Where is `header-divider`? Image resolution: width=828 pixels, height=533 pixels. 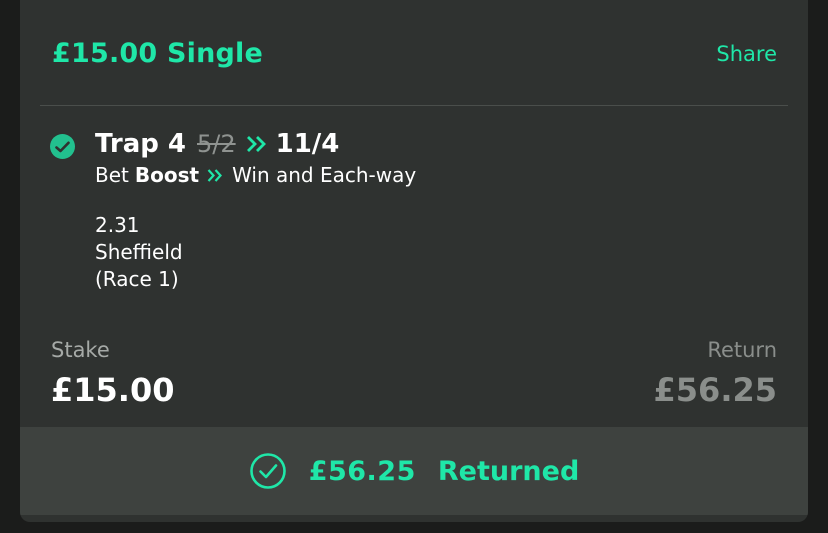 header-divider is located at coordinates (414, 105).